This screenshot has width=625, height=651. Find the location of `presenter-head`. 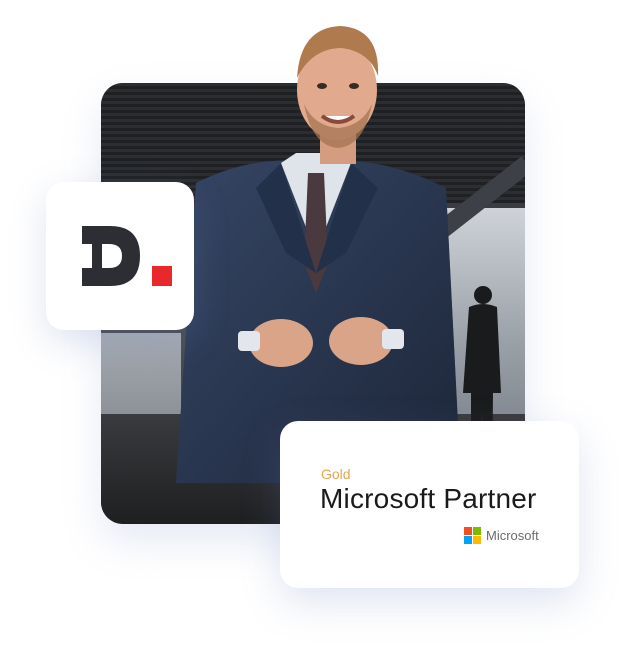

presenter-head is located at coordinates (338, 95).